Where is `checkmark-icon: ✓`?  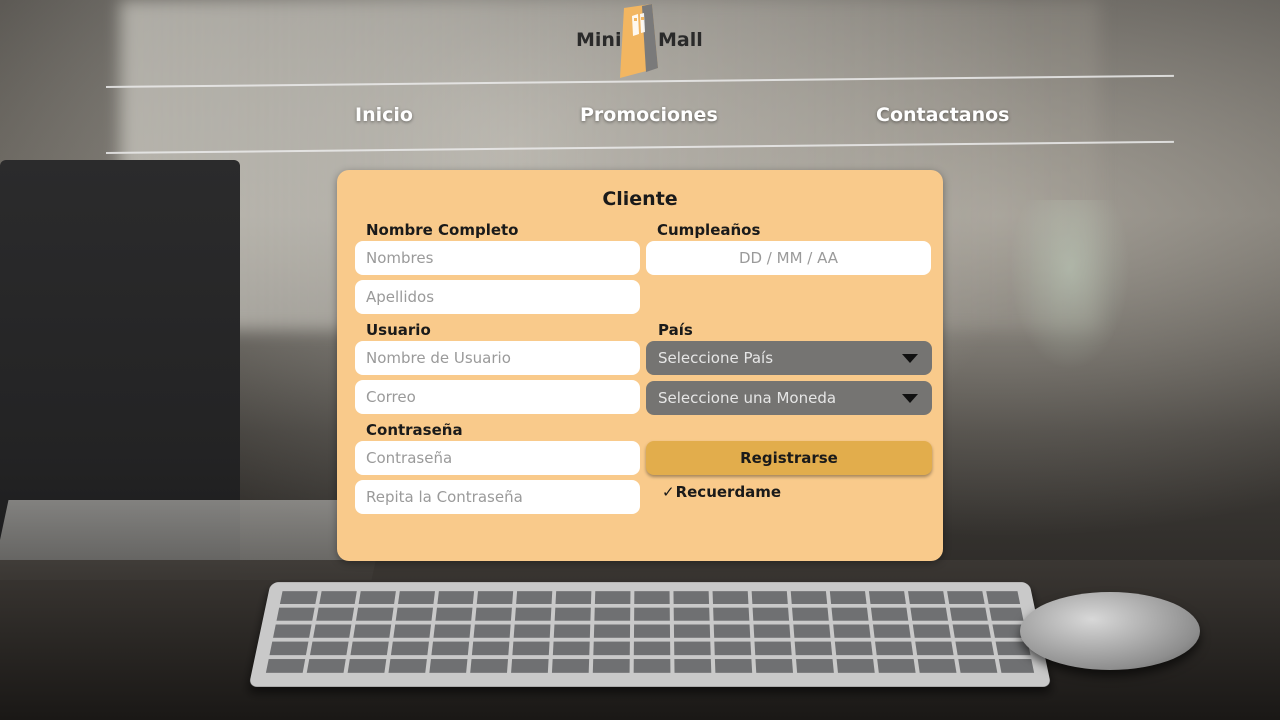 checkmark-icon: ✓ is located at coordinates (668, 492).